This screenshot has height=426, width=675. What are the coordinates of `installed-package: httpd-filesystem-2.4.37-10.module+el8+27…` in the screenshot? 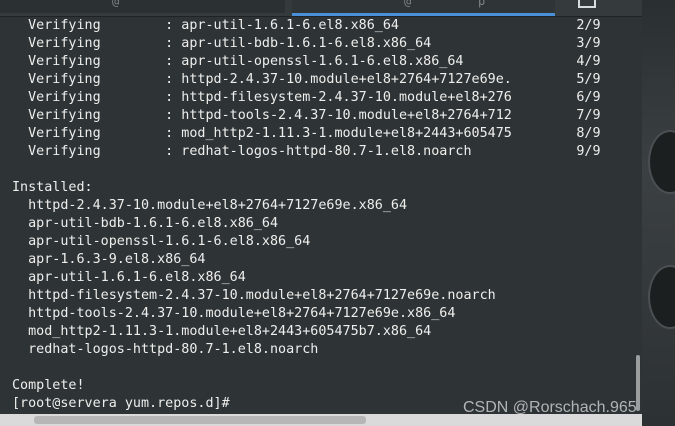 It's located at (254, 295).